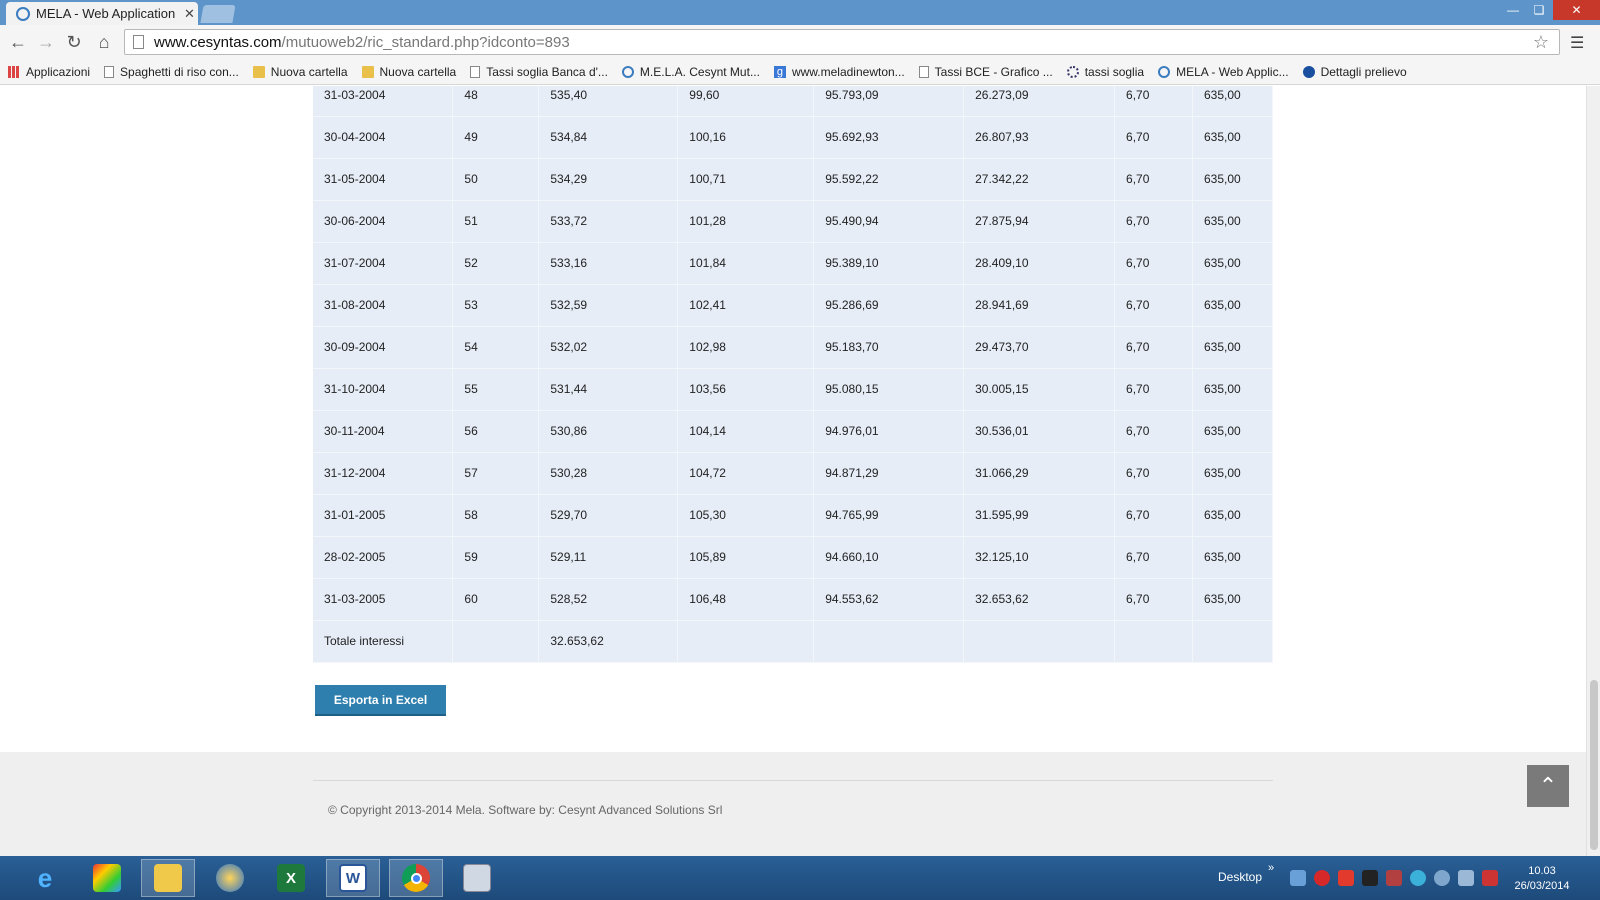  I want to click on internet-explorer-icon: e, so click(45, 877).